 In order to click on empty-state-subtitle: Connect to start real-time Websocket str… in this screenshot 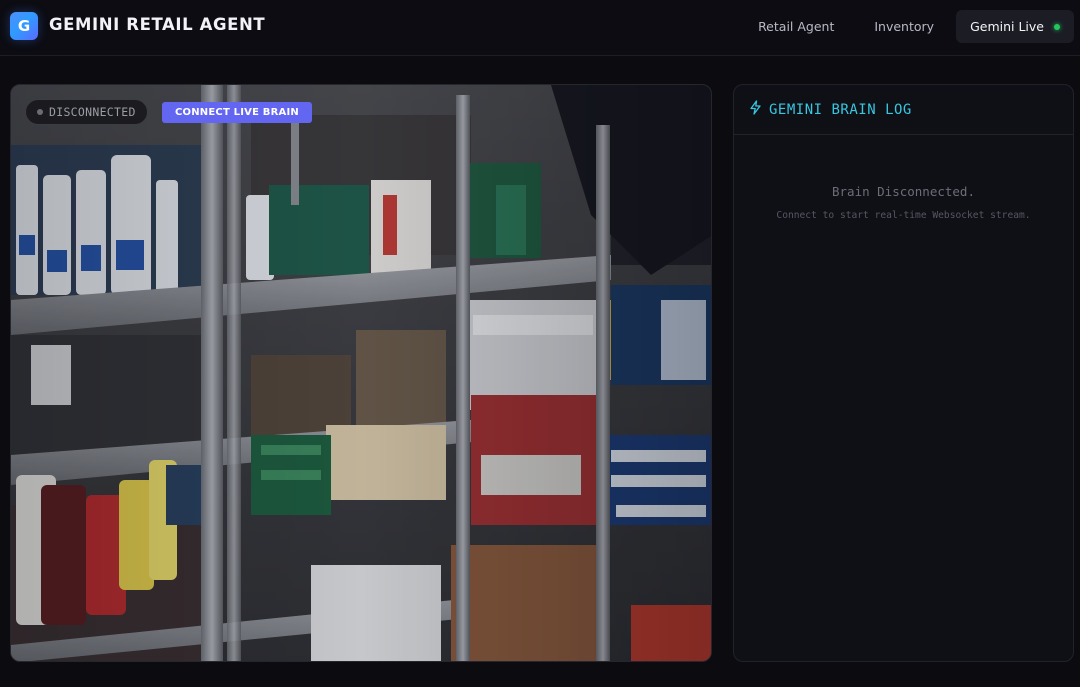, I will do `click(903, 215)`.